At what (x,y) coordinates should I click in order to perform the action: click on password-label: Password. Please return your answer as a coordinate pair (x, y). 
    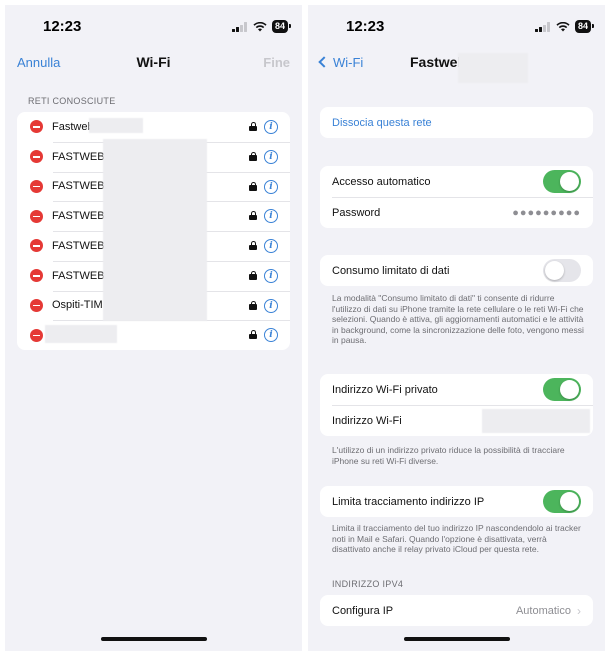
    Looking at the image, I should click on (356, 212).